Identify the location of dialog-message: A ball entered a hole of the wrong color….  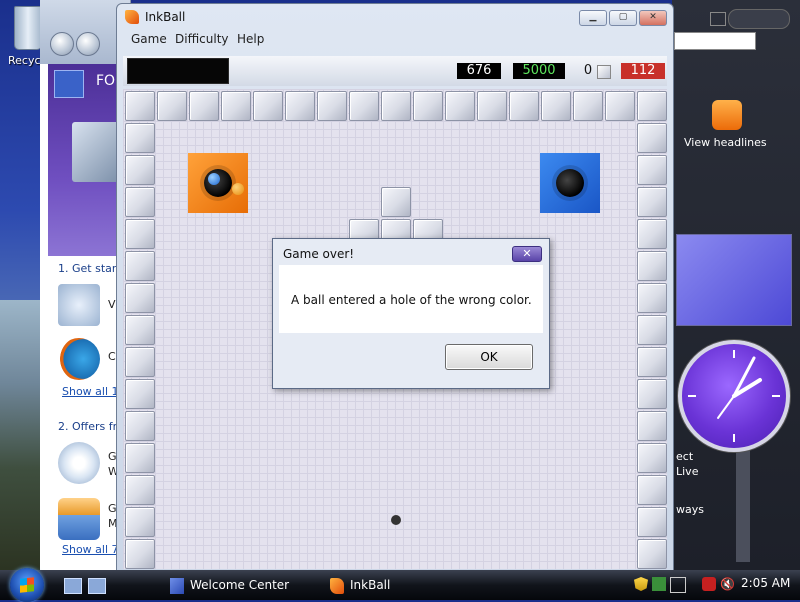
(411, 300).